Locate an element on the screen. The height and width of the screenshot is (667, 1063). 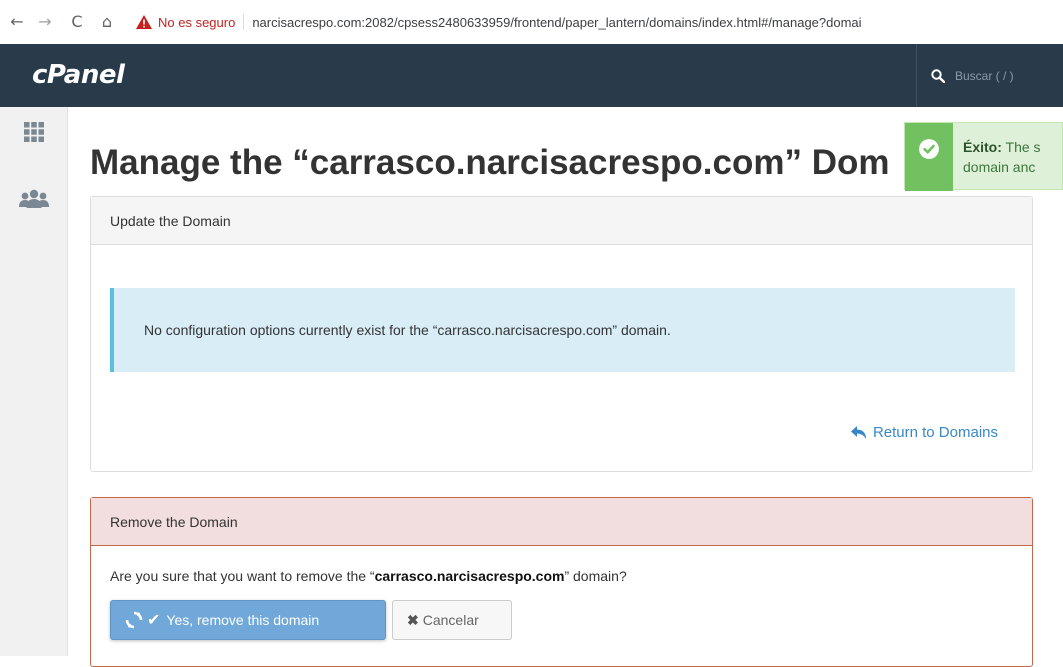
search-icon is located at coordinates (938, 75).